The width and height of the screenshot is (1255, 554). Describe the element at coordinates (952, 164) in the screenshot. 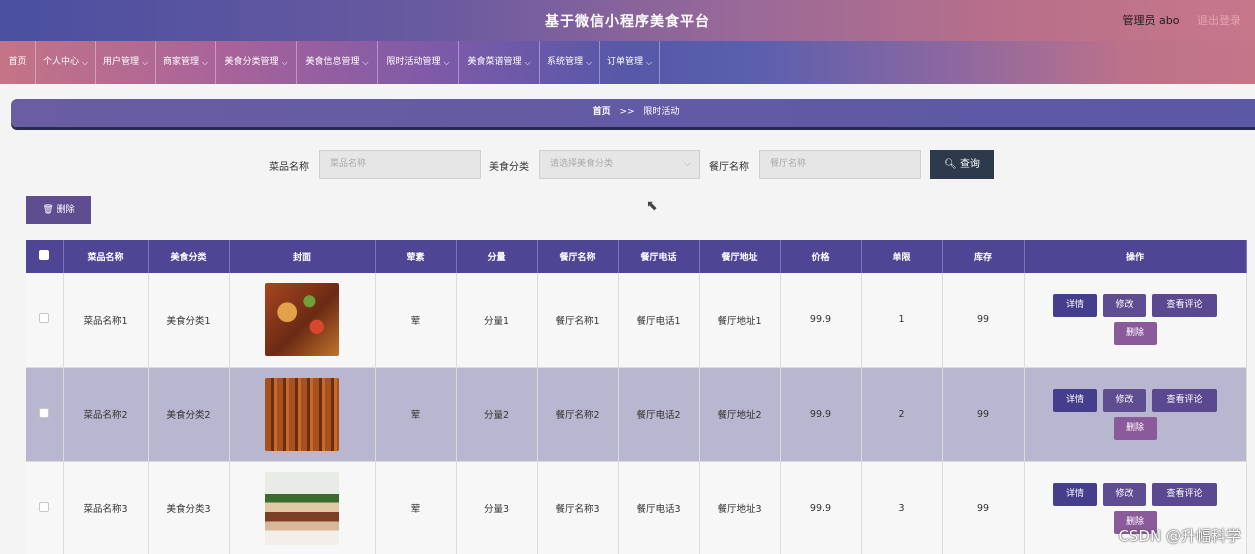

I see `search-icon: 🔍︎` at that location.